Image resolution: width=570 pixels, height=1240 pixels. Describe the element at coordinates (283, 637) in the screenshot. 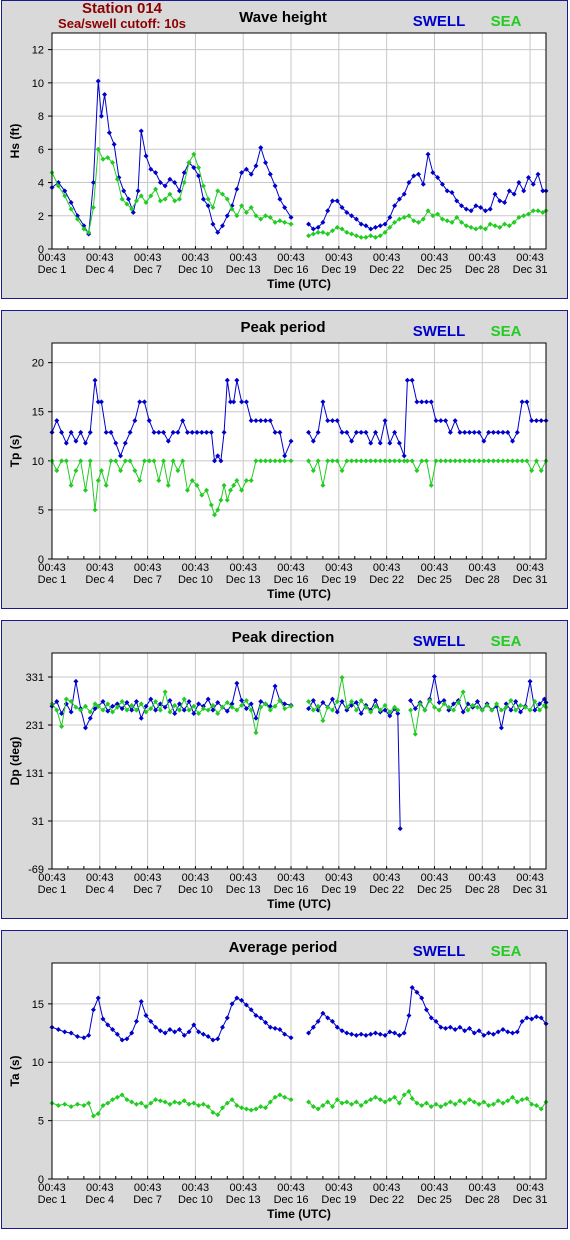

I see `chart-title: Peak direction` at that location.